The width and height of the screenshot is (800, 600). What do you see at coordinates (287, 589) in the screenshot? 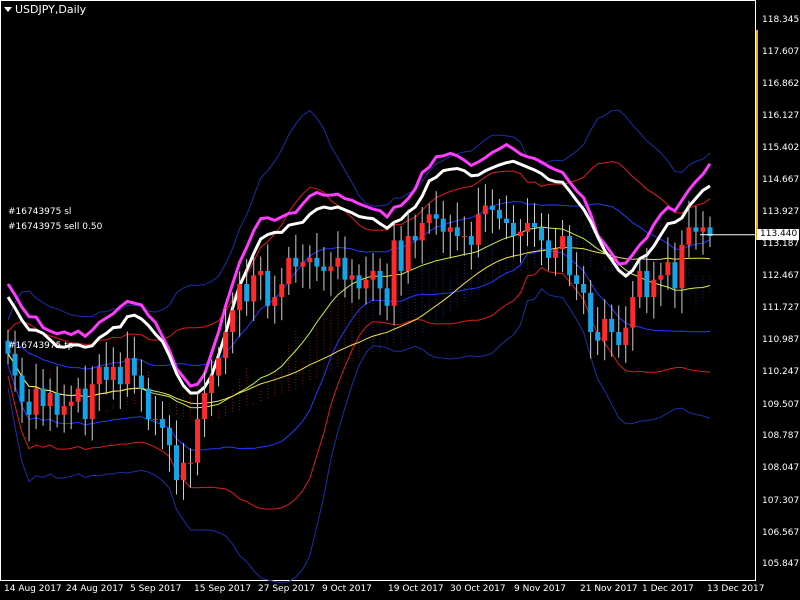
I see `time-tick: 27 Sep 2017` at bounding box center [287, 589].